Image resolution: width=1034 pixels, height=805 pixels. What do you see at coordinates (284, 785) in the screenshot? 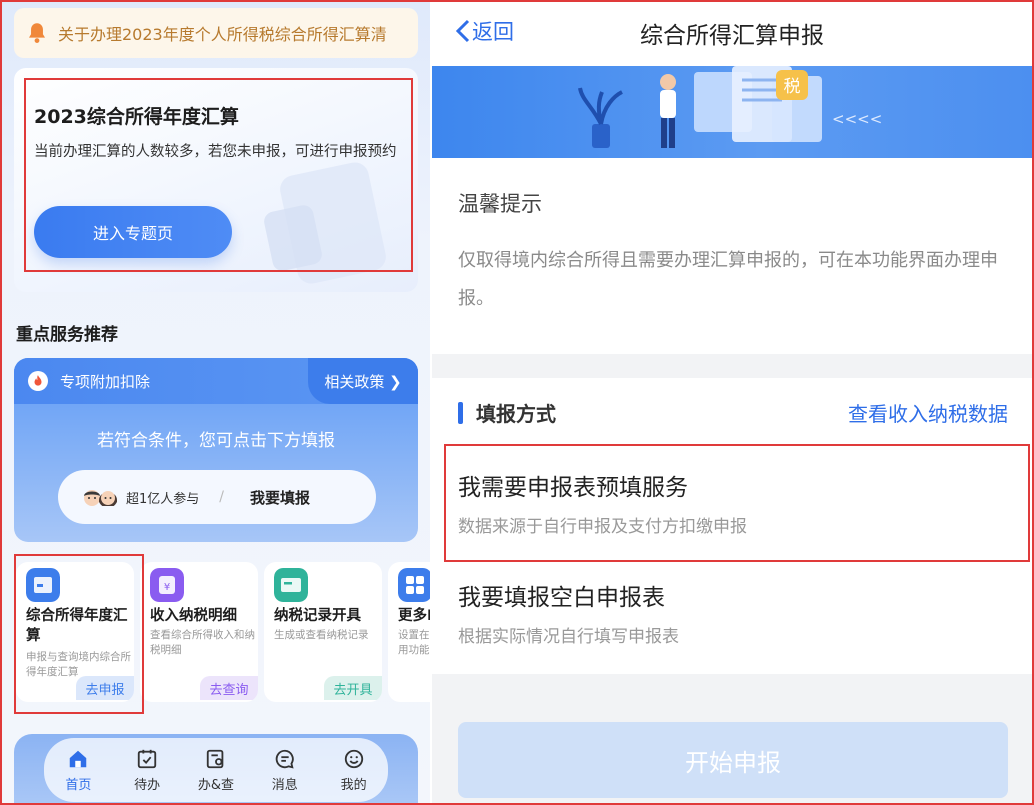
I see `tab-label: 消息` at bounding box center [284, 785].